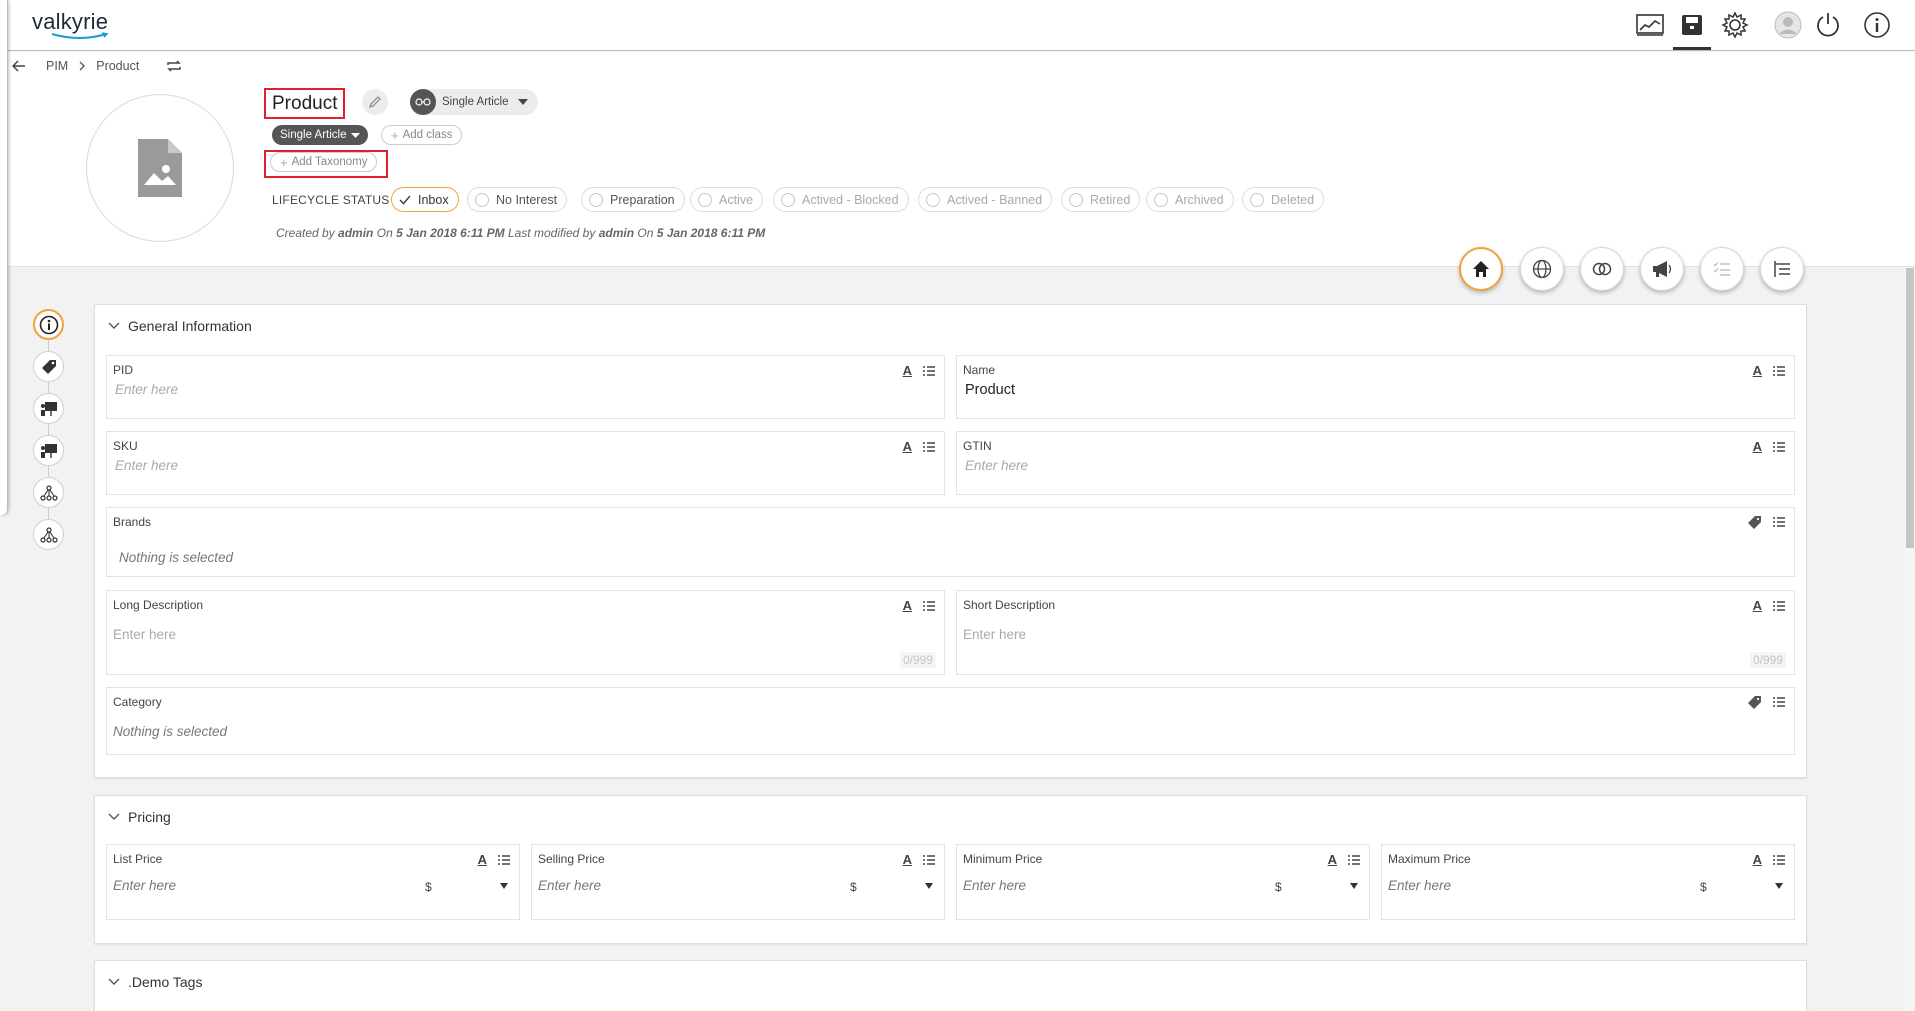  I want to click on tab-home, so click(1481, 269).